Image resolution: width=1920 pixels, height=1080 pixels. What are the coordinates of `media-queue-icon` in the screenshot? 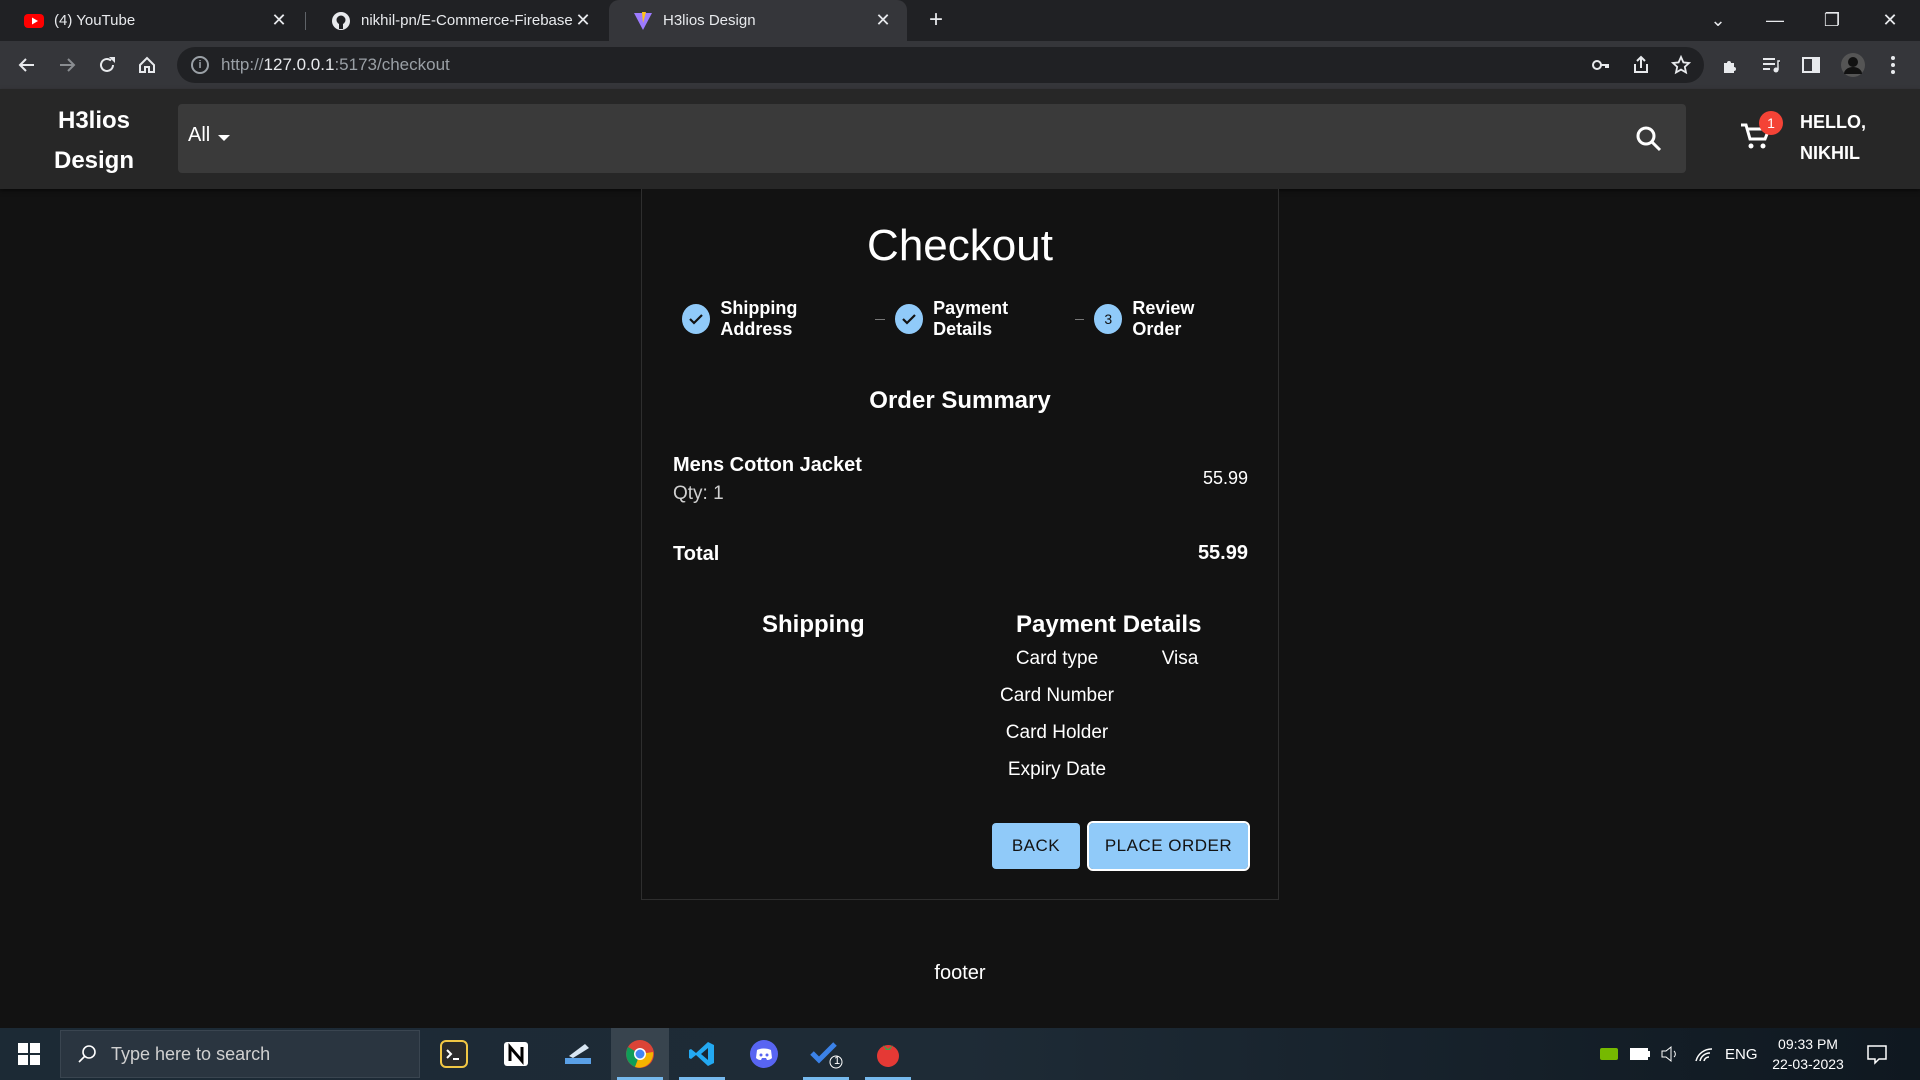 It's located at (1771, 65).